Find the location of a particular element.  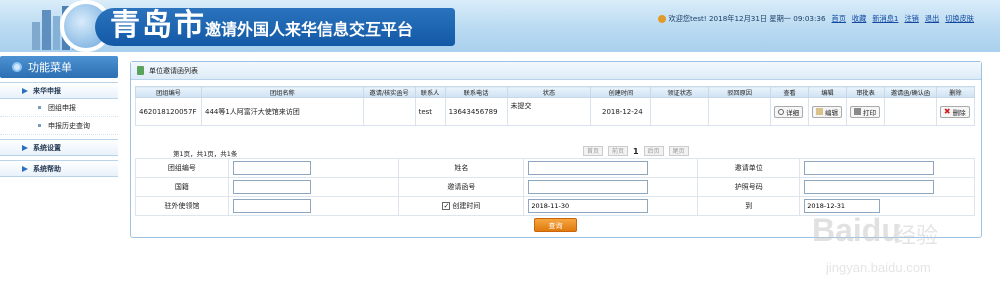

cell-status: 未提交 is located at coordinates (549, 111).